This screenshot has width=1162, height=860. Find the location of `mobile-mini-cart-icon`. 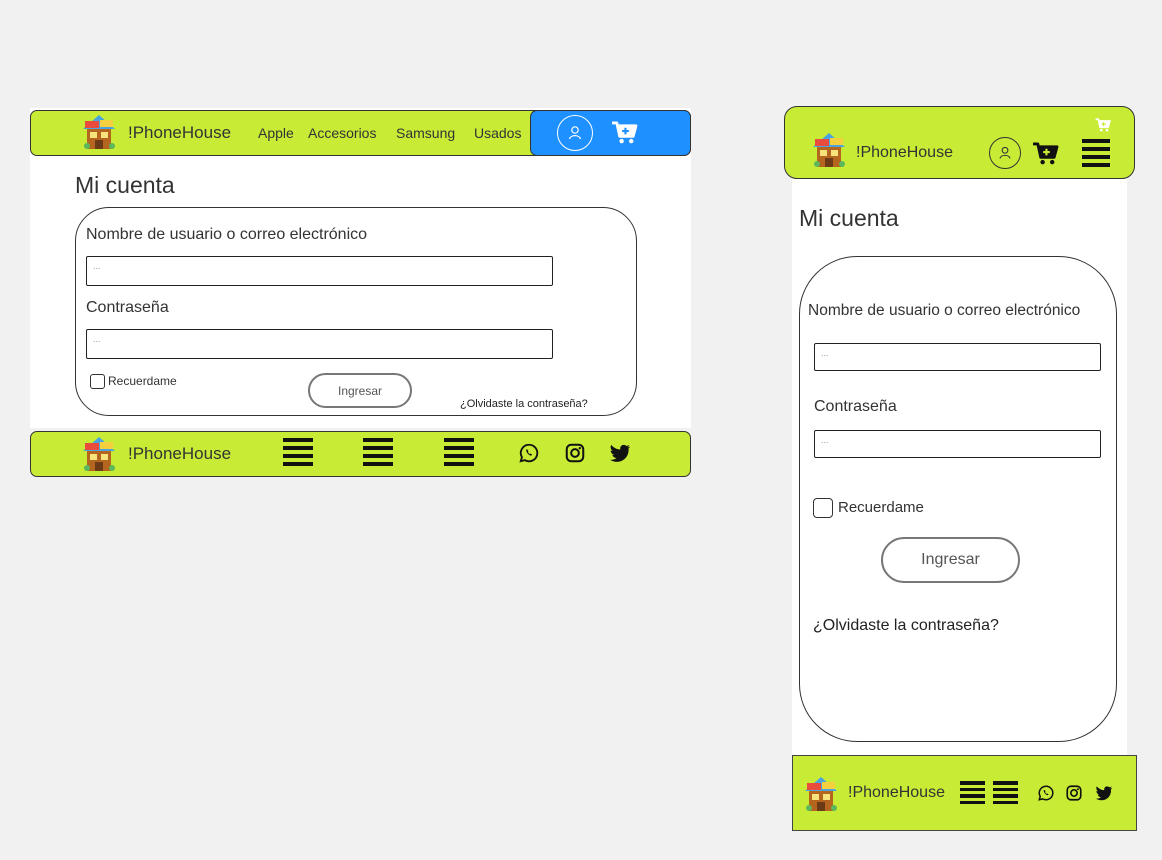

mobile-mini-cart-icon is located at coordinates (1103, 125).